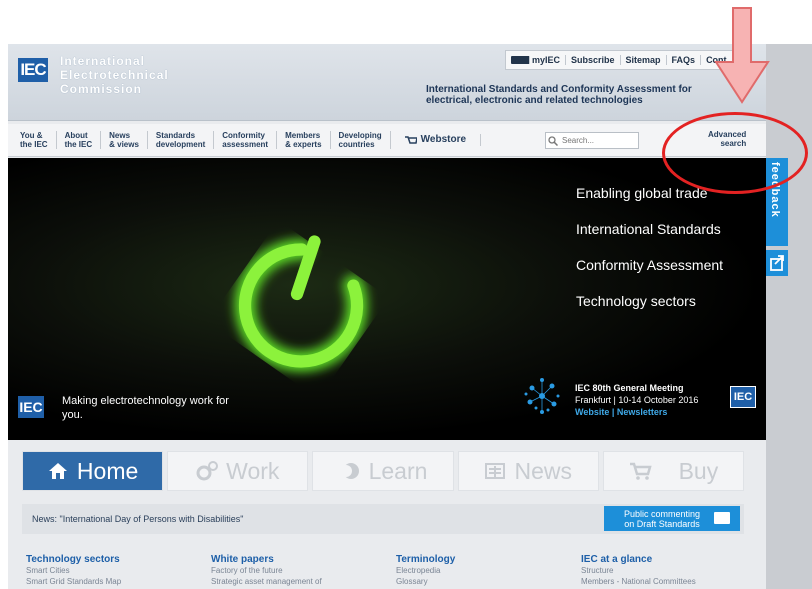 The height and width of the screenshot is (589, 812). I want to click on hero-link-conformity: Conformity Assessment, so click(649, 274).